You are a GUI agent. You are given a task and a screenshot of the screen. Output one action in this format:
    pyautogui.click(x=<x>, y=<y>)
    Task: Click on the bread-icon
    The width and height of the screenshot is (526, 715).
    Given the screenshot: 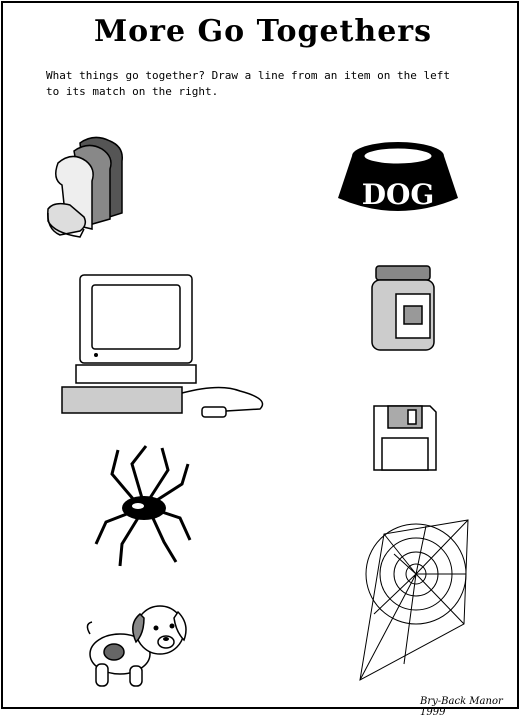 What is the action you would take?
    pyautogui.click(x=85, y=187)
    